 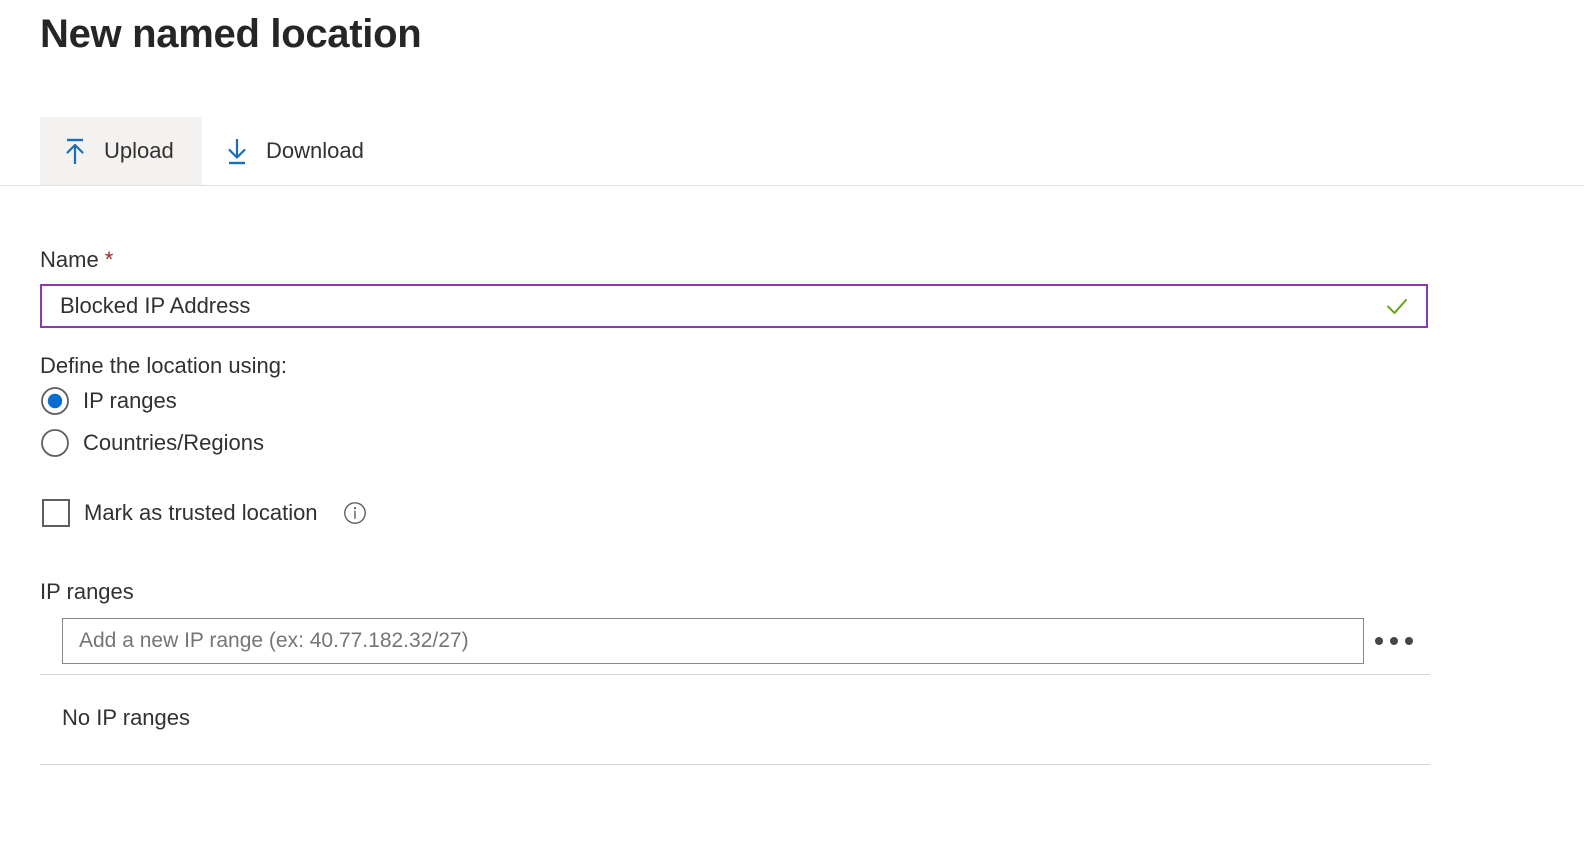 I want to click on ip-range-add-row, so click(x=746, y=641).